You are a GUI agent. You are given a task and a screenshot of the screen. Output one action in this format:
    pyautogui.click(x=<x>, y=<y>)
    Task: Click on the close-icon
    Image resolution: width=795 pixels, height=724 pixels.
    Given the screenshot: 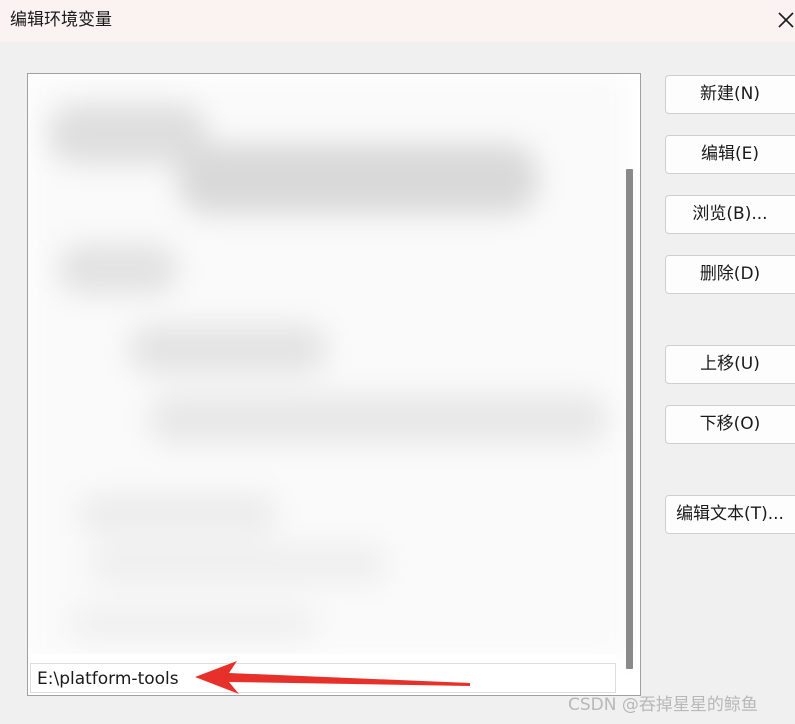 What is the action you would take?
    pyautogui.click(x=786, y=20)
    